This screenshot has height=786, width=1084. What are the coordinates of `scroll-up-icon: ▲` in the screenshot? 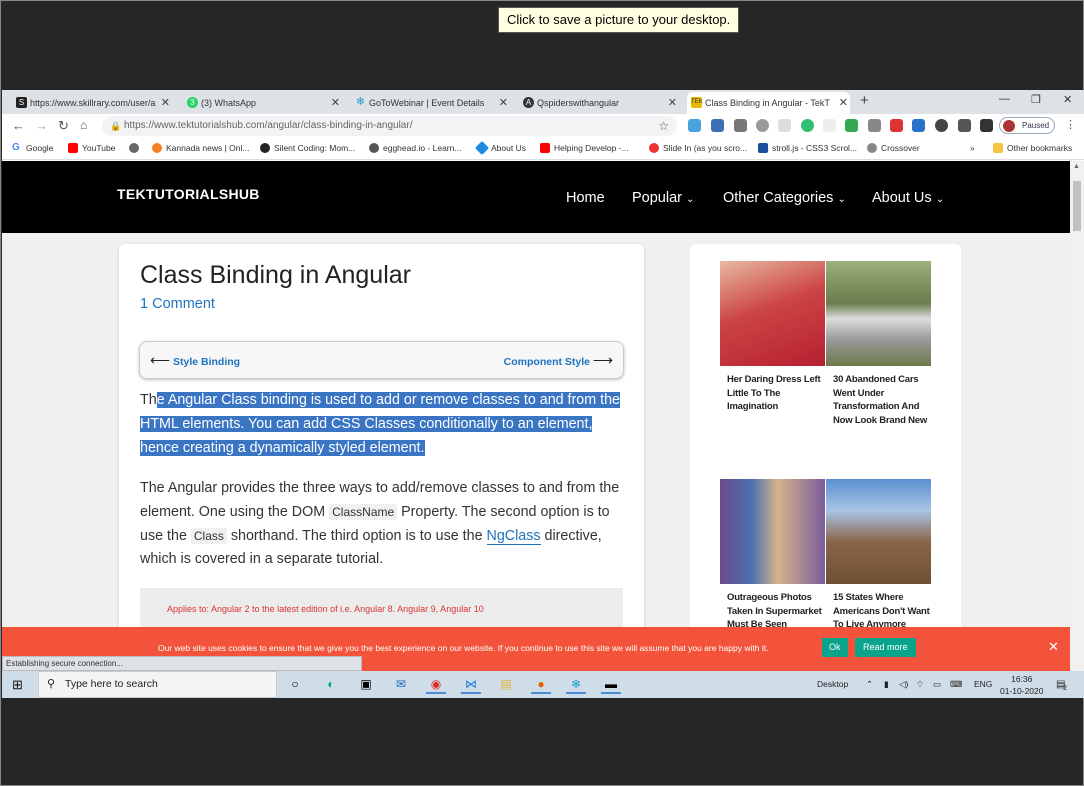 It's located at (1076, 166).